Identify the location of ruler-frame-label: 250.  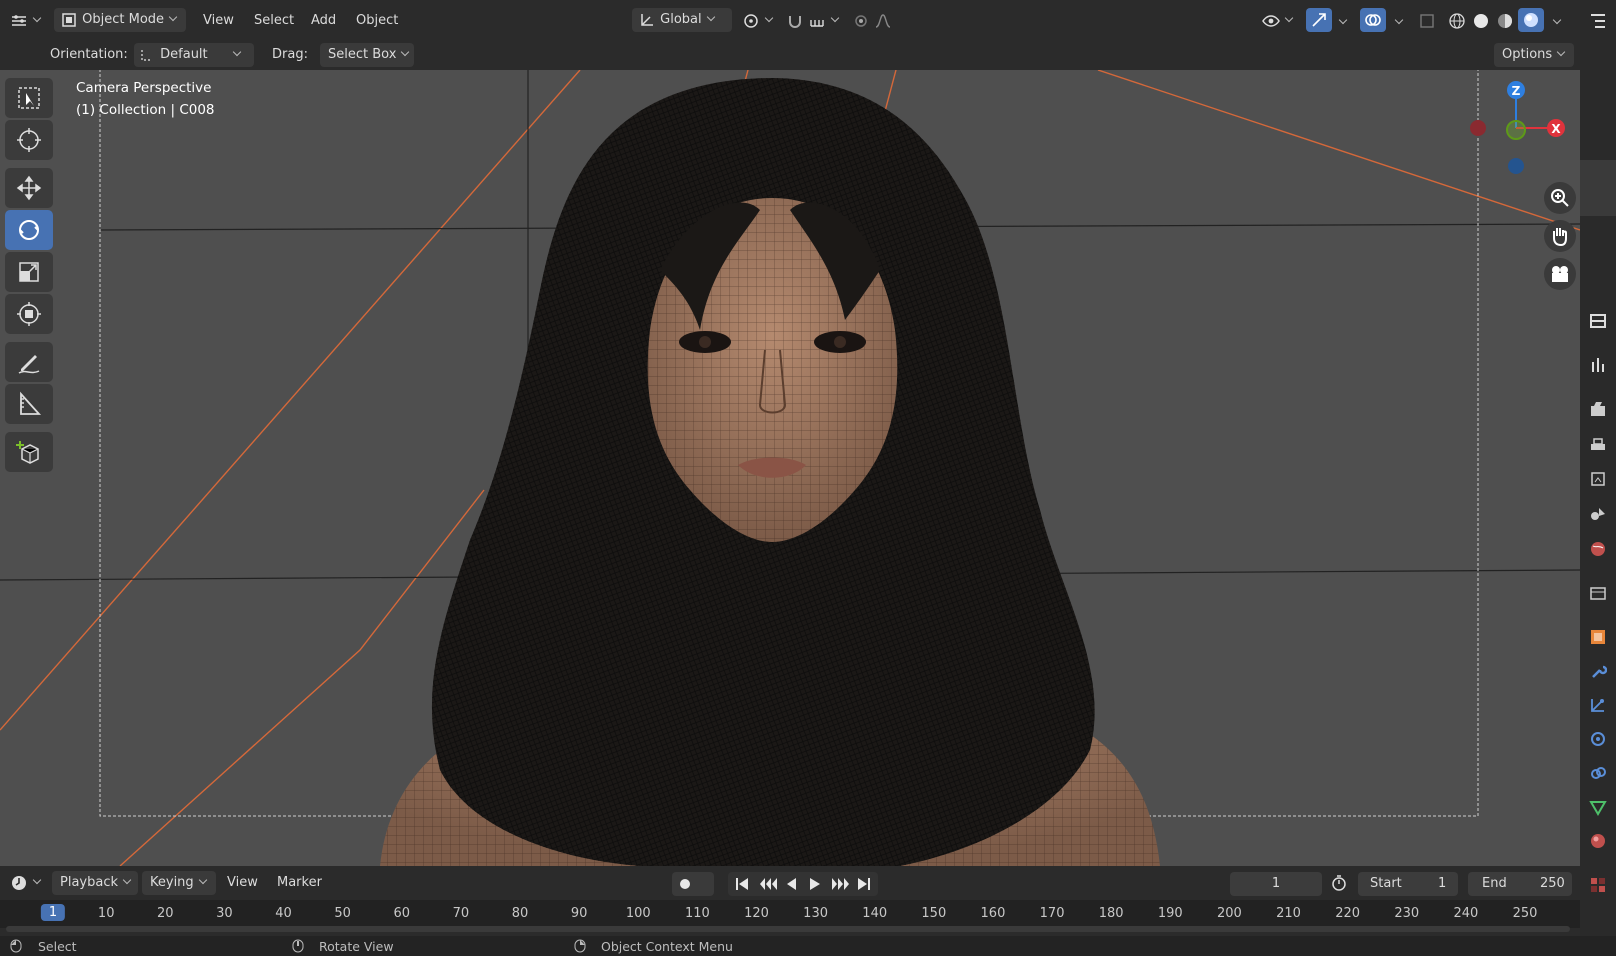
(1525, 913).